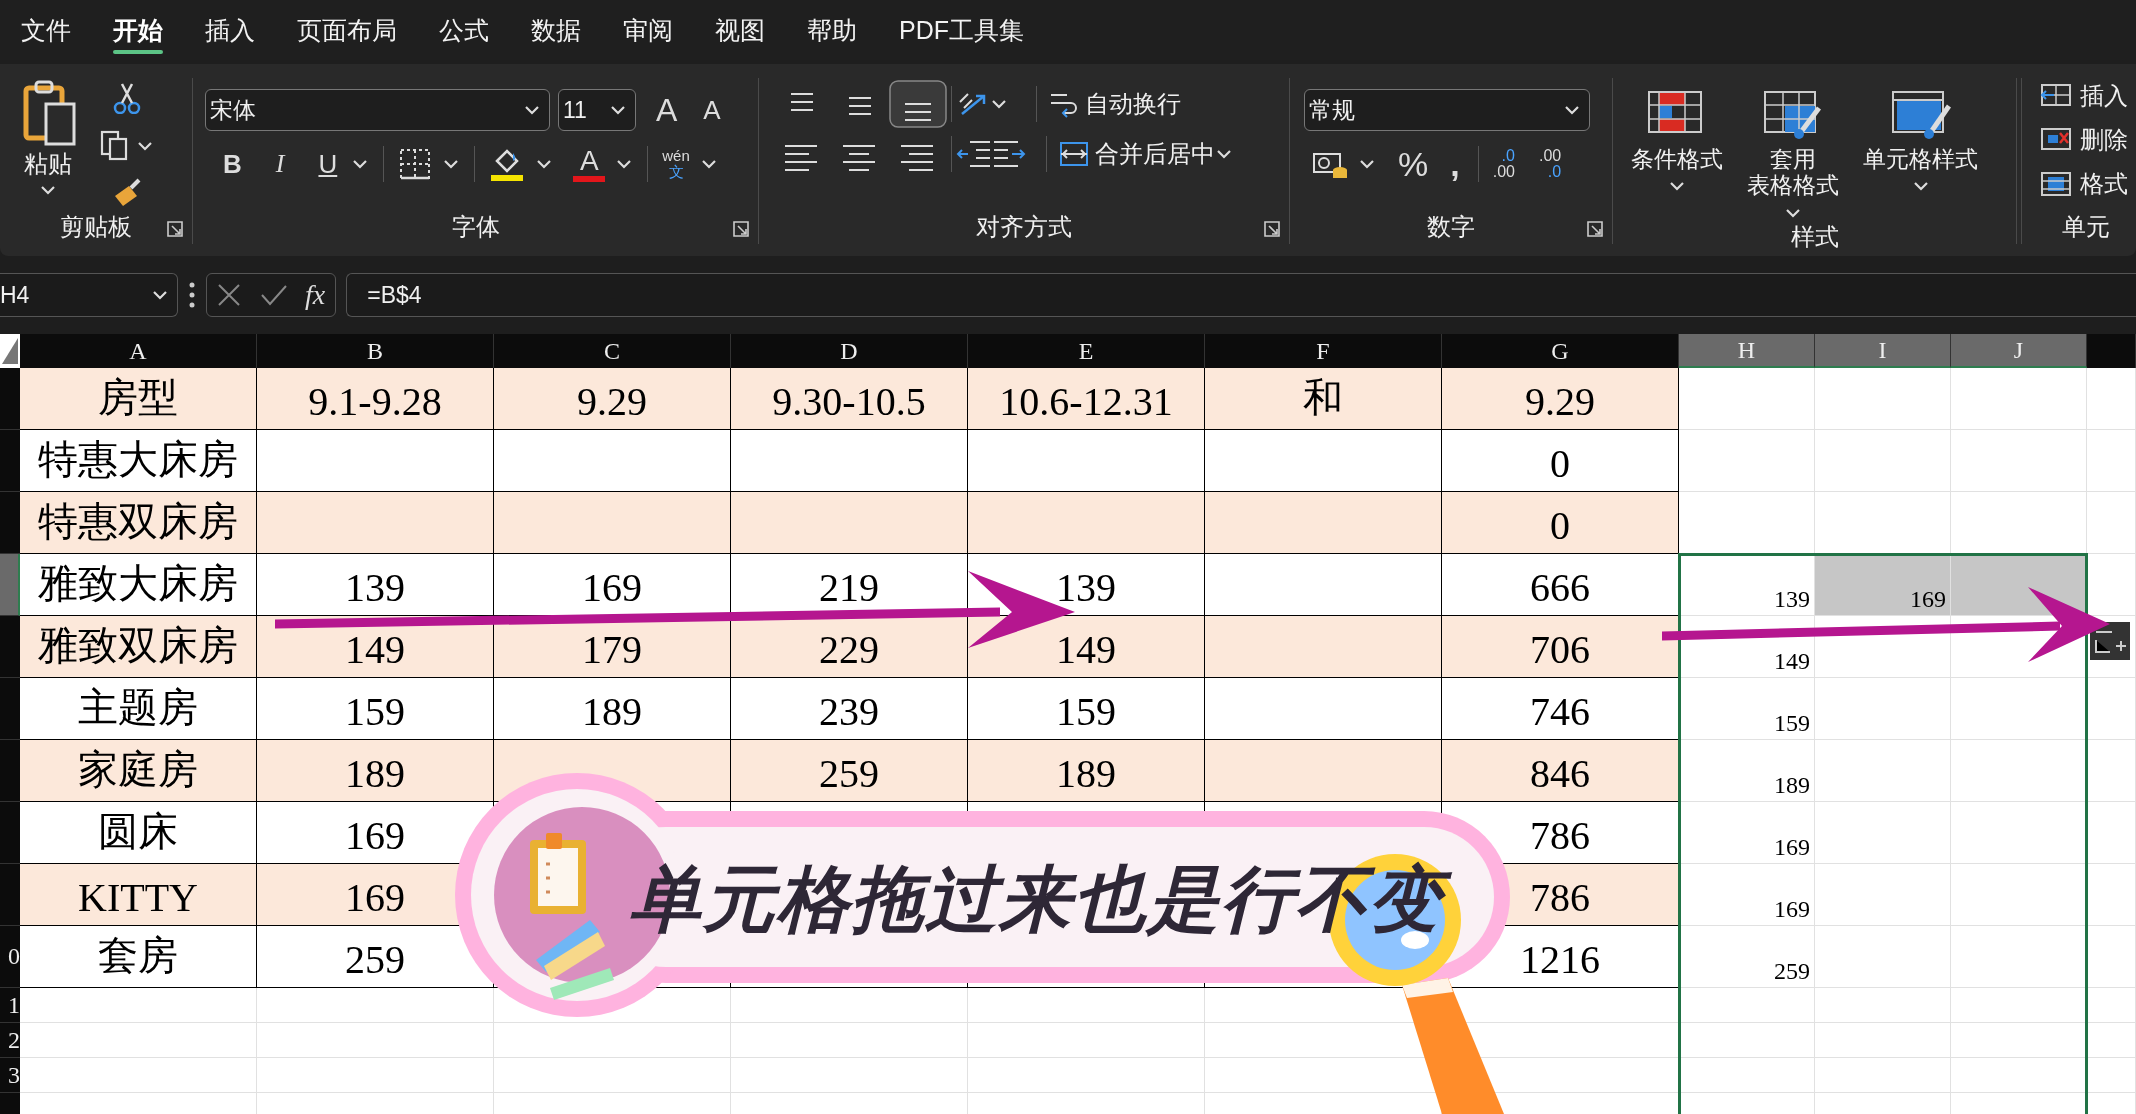 The image size is (2136, 1114). What do you see at coordinates (138, 399) in the screenshot?
I see `table-cell: 房型` at bounding box center [138, 399].